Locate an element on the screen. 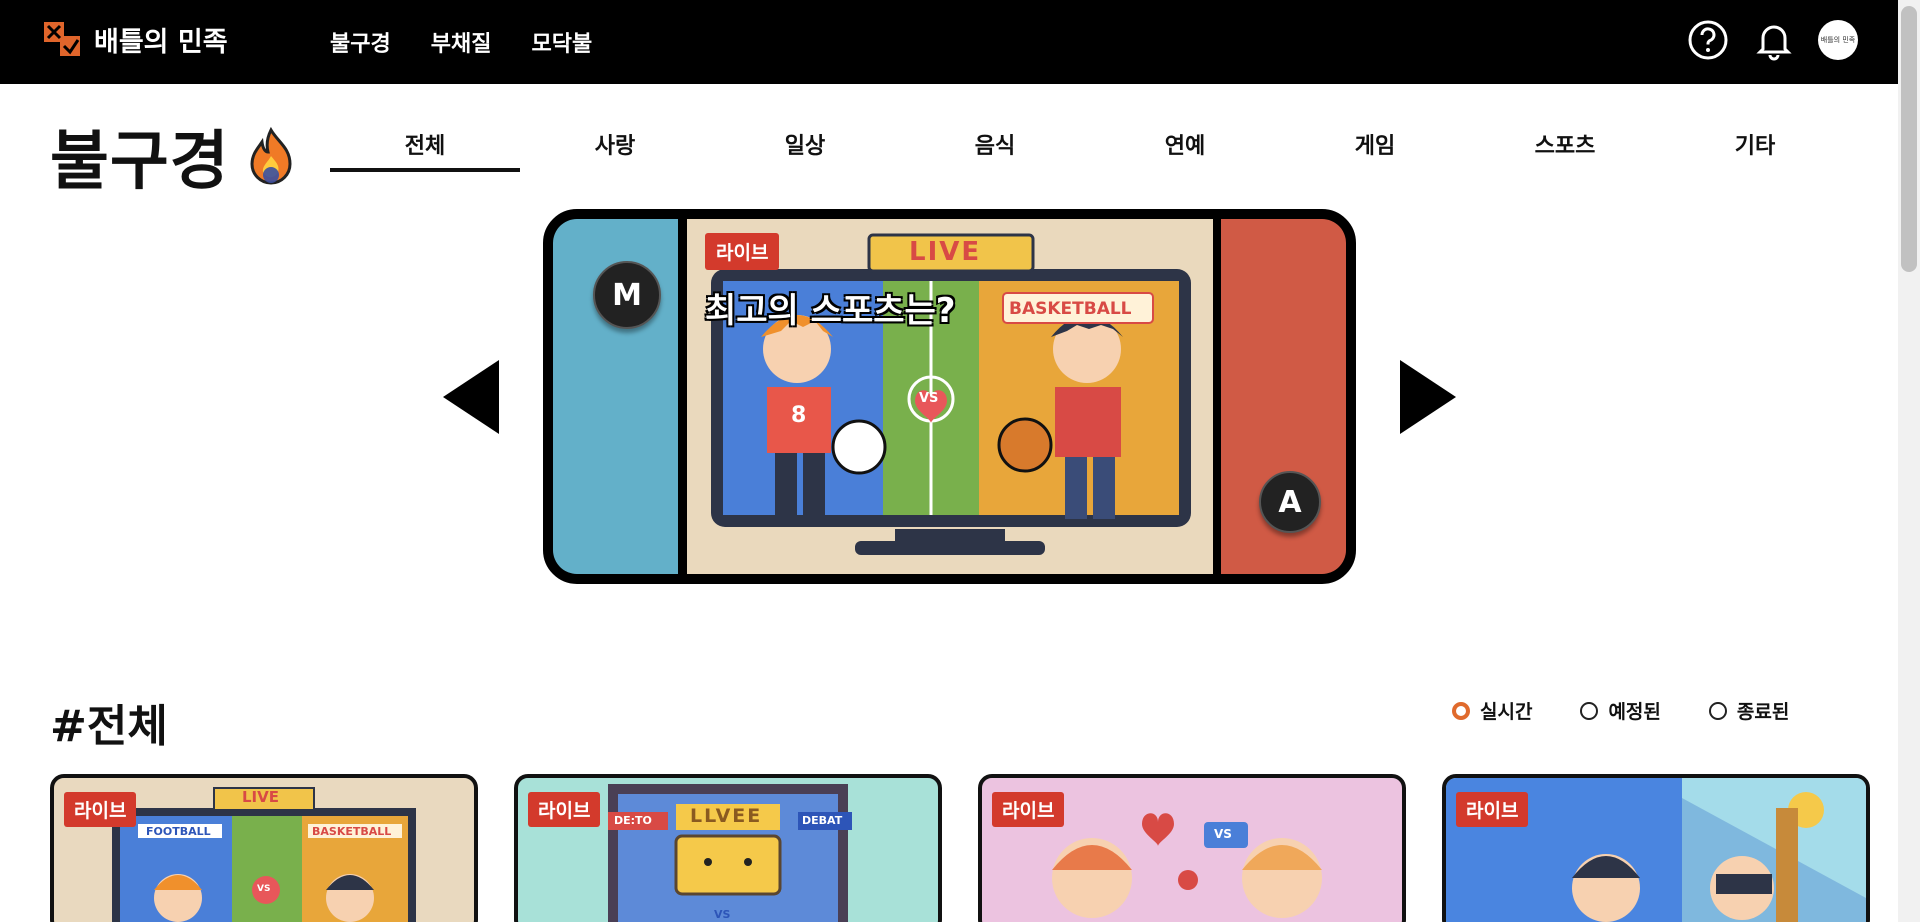  screen-live-label: LIVE is located at coordinates (945, 252).